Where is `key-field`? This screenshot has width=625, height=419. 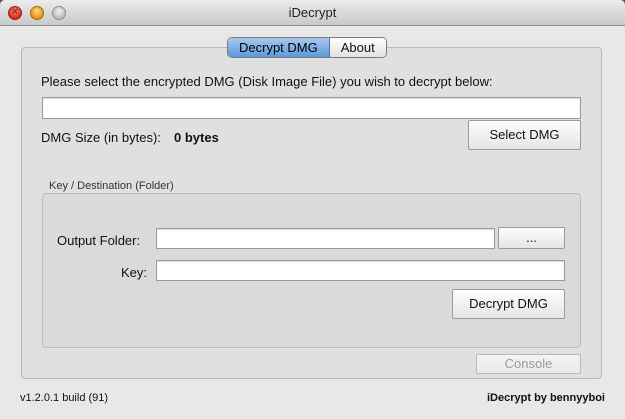
key-field is located at coordinates (360, 270).